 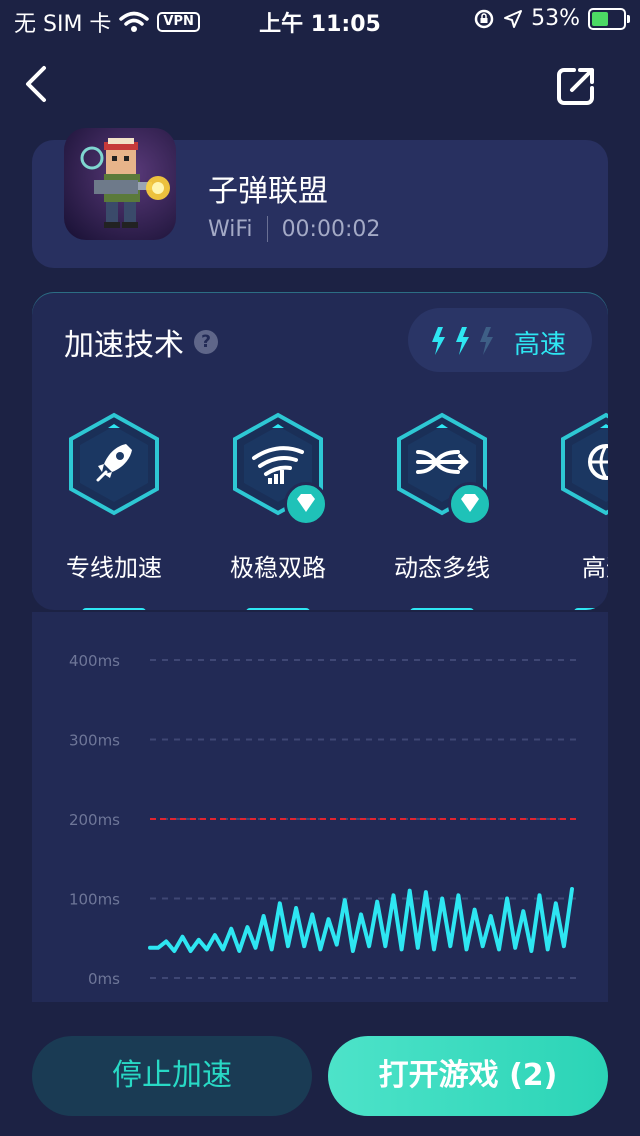 What do you see at coordinates (94, 661) in the screenshot?
I see `y-tick-label: 400ms` at bounding box center [94, 661].